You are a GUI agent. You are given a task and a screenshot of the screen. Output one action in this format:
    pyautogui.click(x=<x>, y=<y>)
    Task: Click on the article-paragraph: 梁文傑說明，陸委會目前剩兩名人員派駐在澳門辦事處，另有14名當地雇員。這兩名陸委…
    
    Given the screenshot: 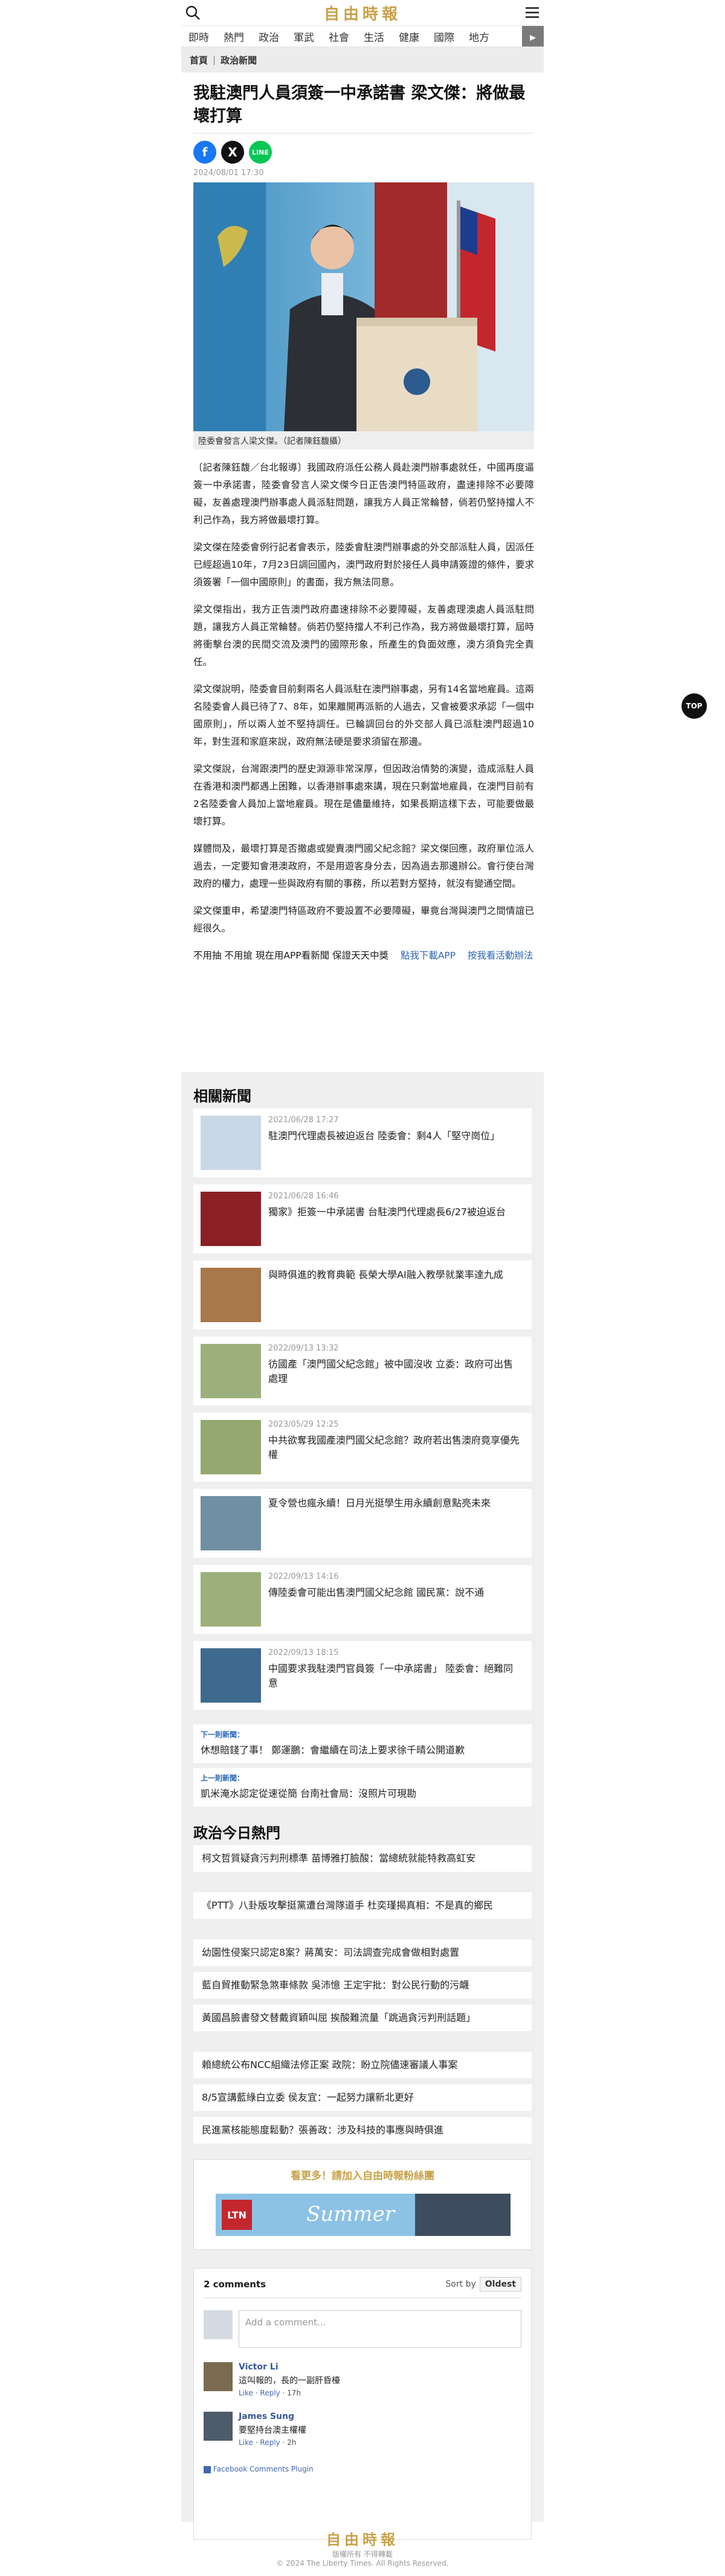 What is the action you would take?
    pyautogui.click(x=363, y=715)
    